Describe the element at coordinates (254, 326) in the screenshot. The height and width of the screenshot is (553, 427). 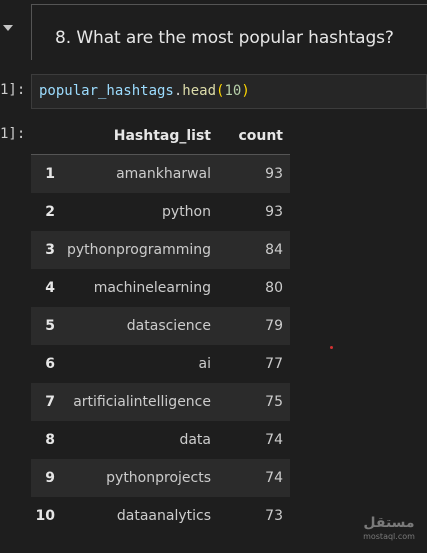
I see `count-cell: 79` at that location.